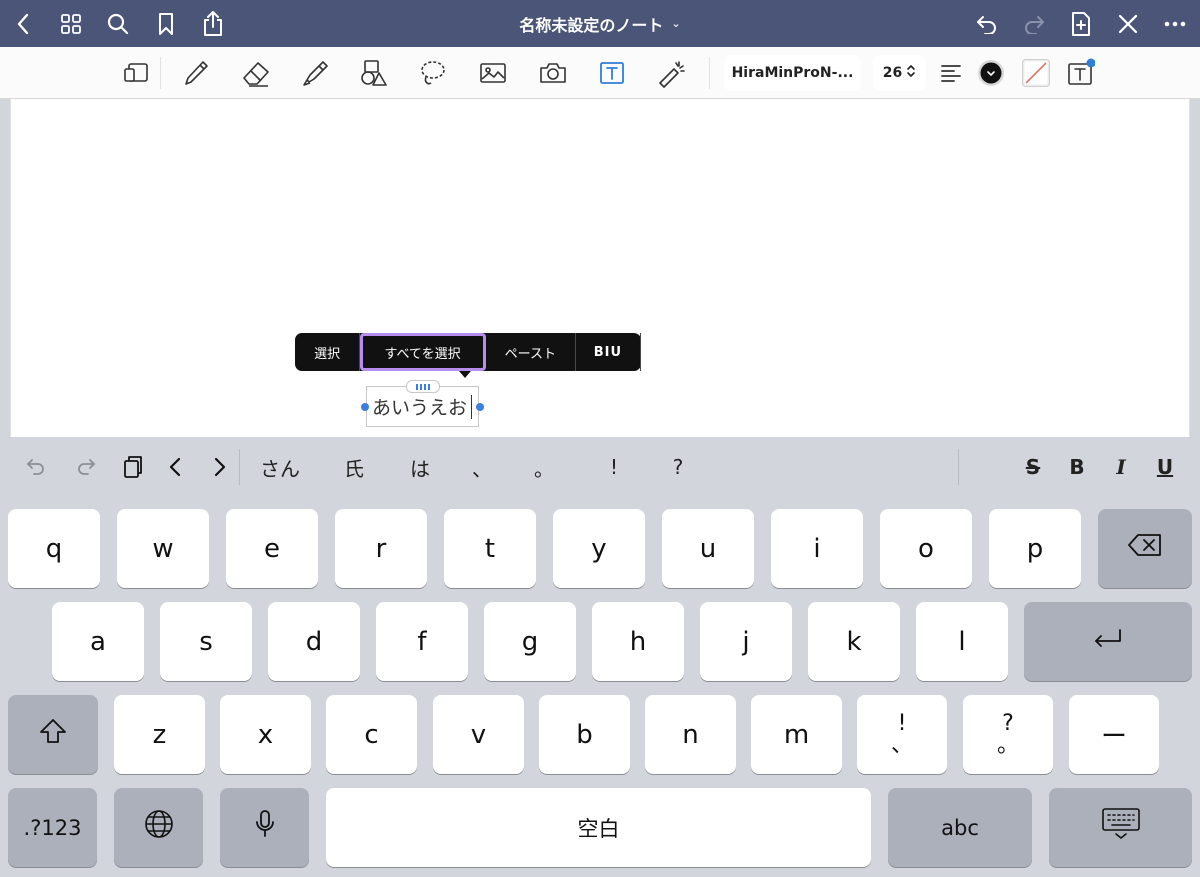 Image resolution: width=1200 pixels, height=877 pixels. I want to click on key-d: d, so click(314, 641).